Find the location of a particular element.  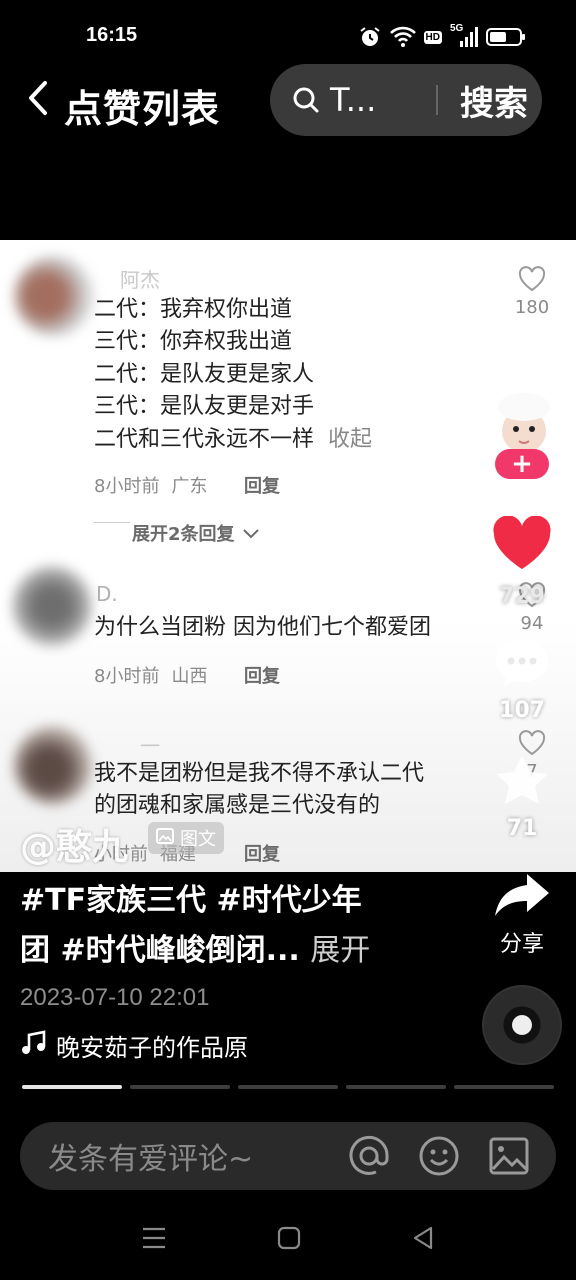

collapse-link: 收起 is located at coordinates (350, 439).